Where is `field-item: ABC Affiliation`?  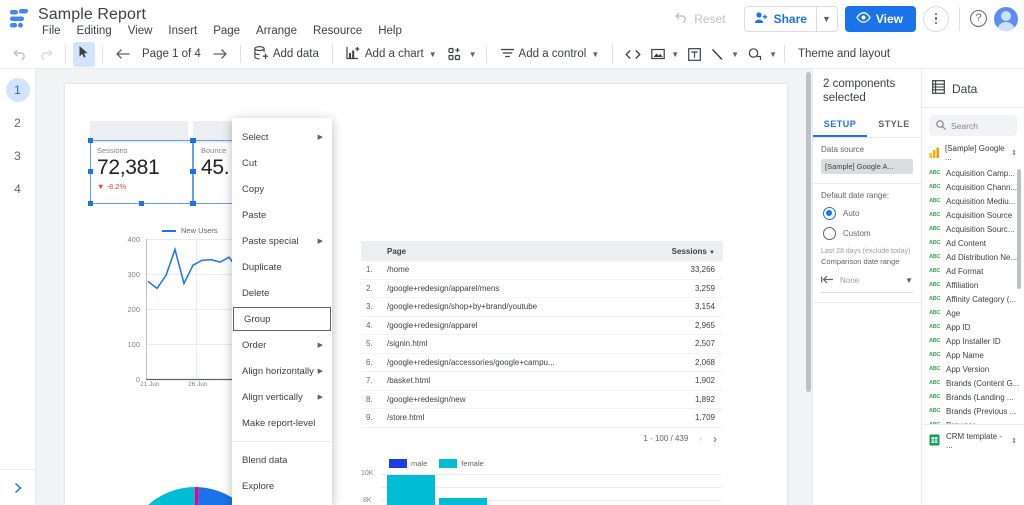
field-item: ABC Affiliation is located at coordinates (976, 285).